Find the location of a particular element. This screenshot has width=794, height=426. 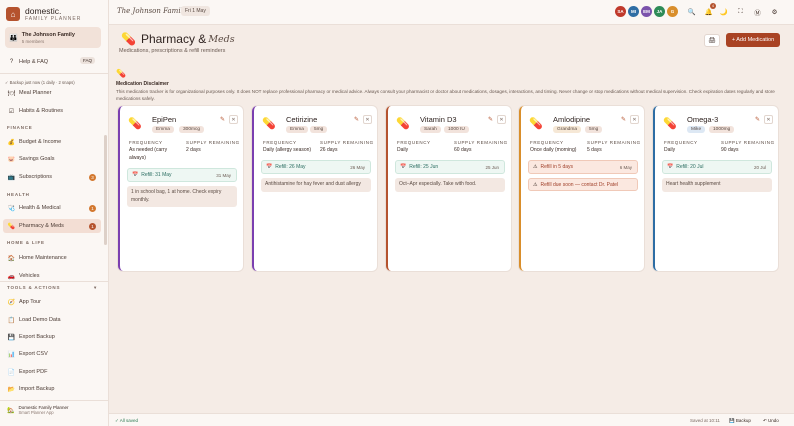

sidebar-item-meal-planner: 🍽 Meal Planner is located at coordinates (29, 93).